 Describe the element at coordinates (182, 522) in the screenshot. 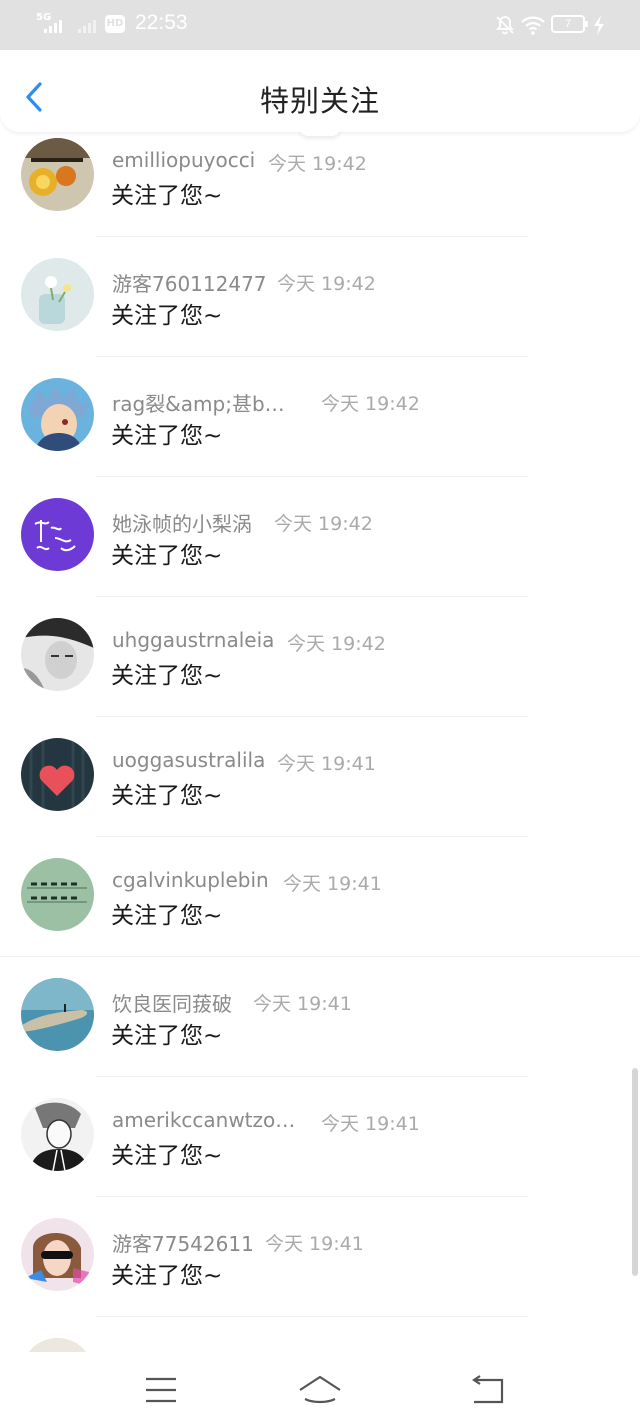

I see `user-name: 她泳帧的小梨涡` at that location.